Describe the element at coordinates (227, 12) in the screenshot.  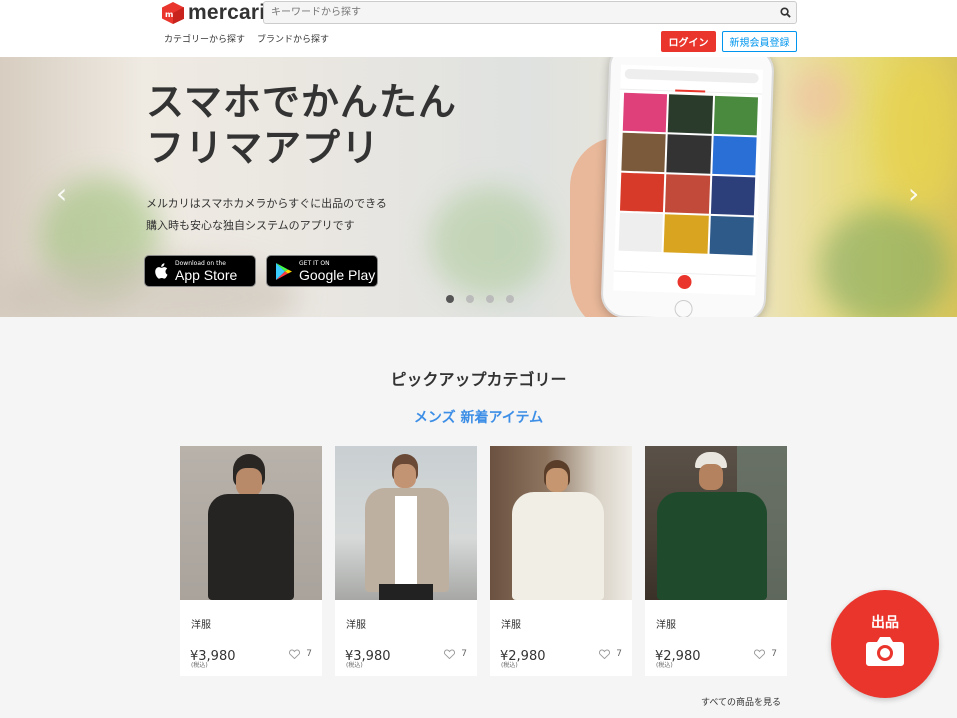
I see `logo-text: mercari` at that location.